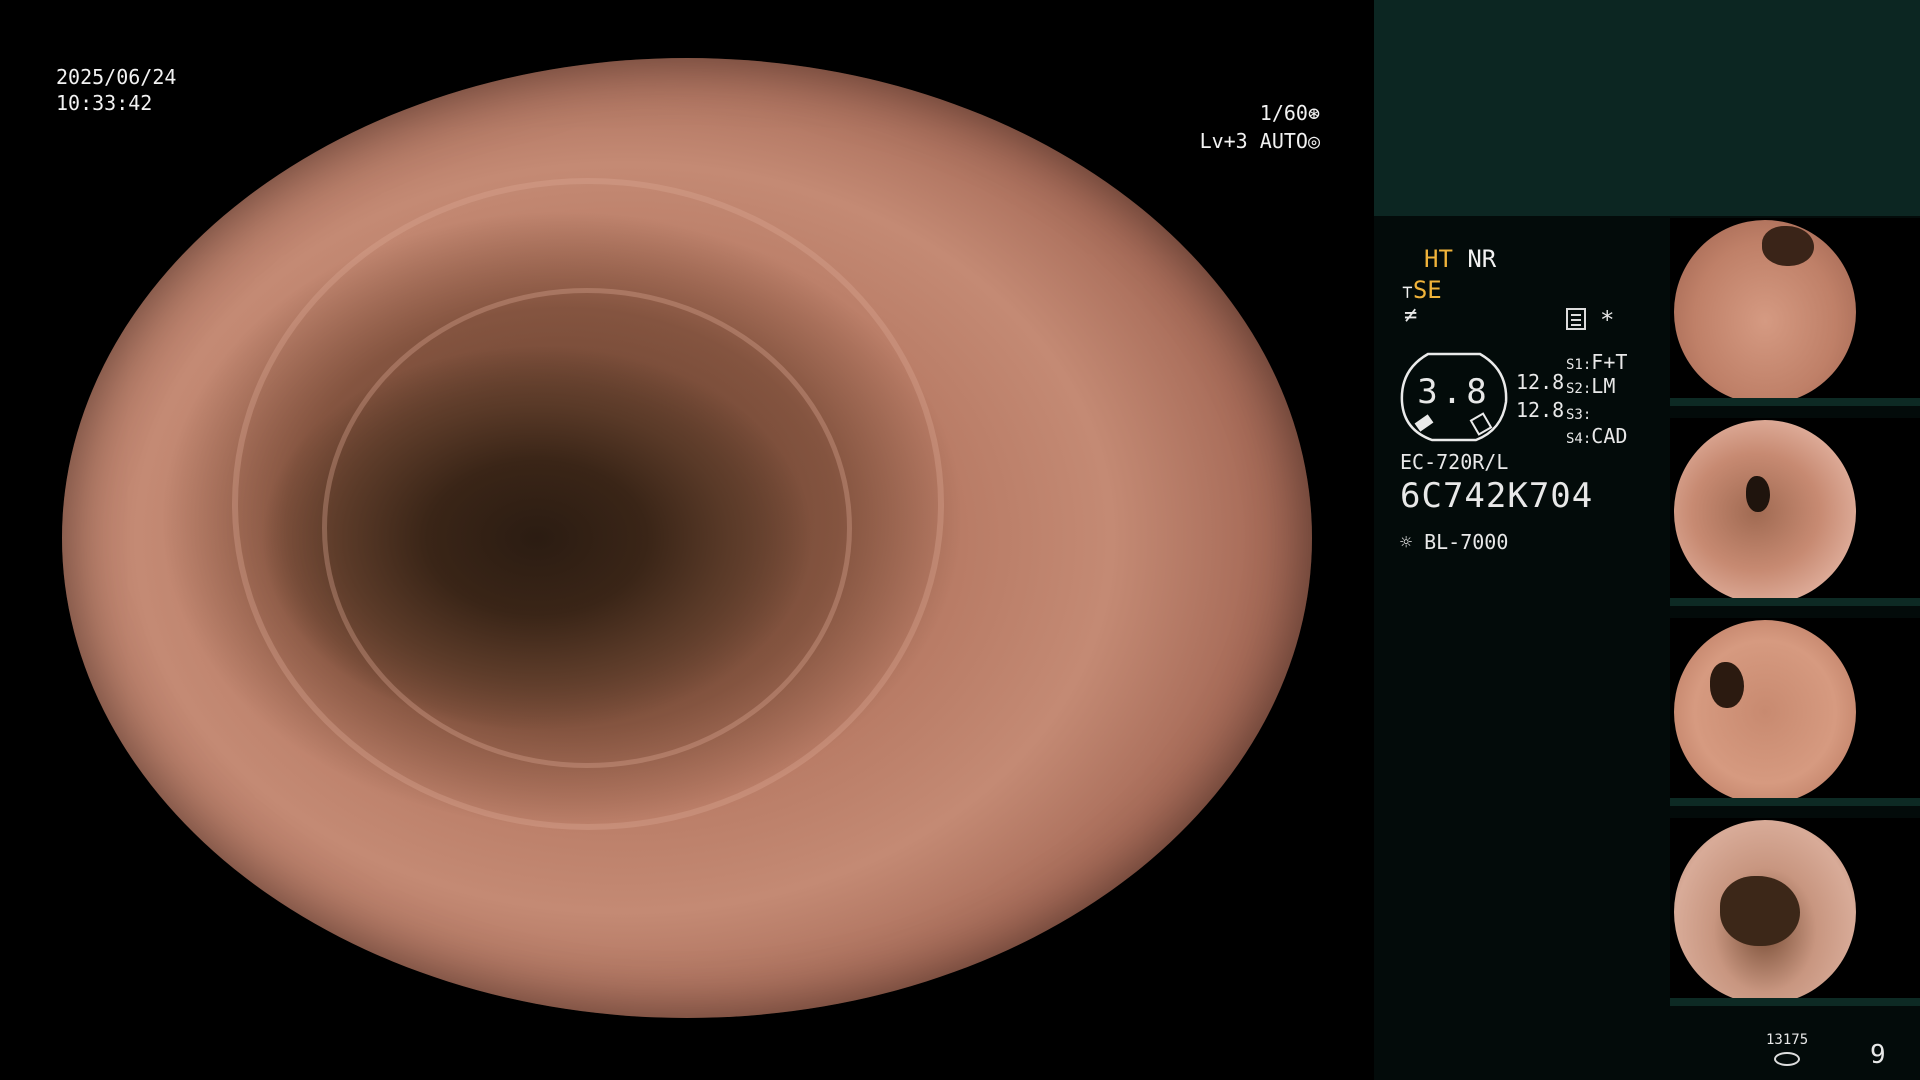 The image size is (1920, 1080). Describe the element at coordinates (1576, 319) in the screenshot. I see `menu-icon` at that location.